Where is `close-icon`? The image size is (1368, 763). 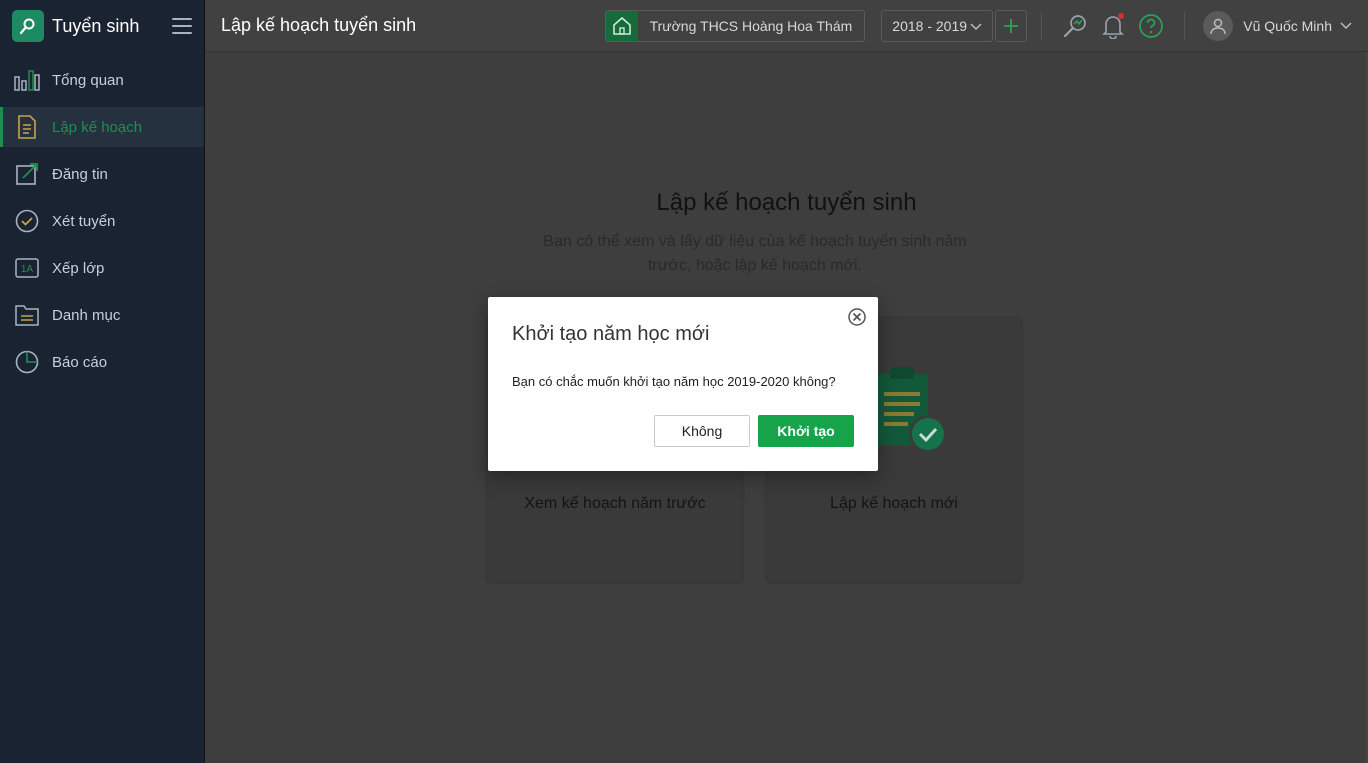
close-icon is located at coordinates (857, 317).